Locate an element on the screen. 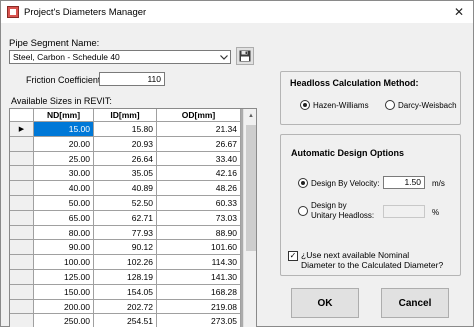 The height and width of the screenshot is (327, 474). table-row: ▶ 15.00 15.80 21.34 is located at coordinates (125, 129).